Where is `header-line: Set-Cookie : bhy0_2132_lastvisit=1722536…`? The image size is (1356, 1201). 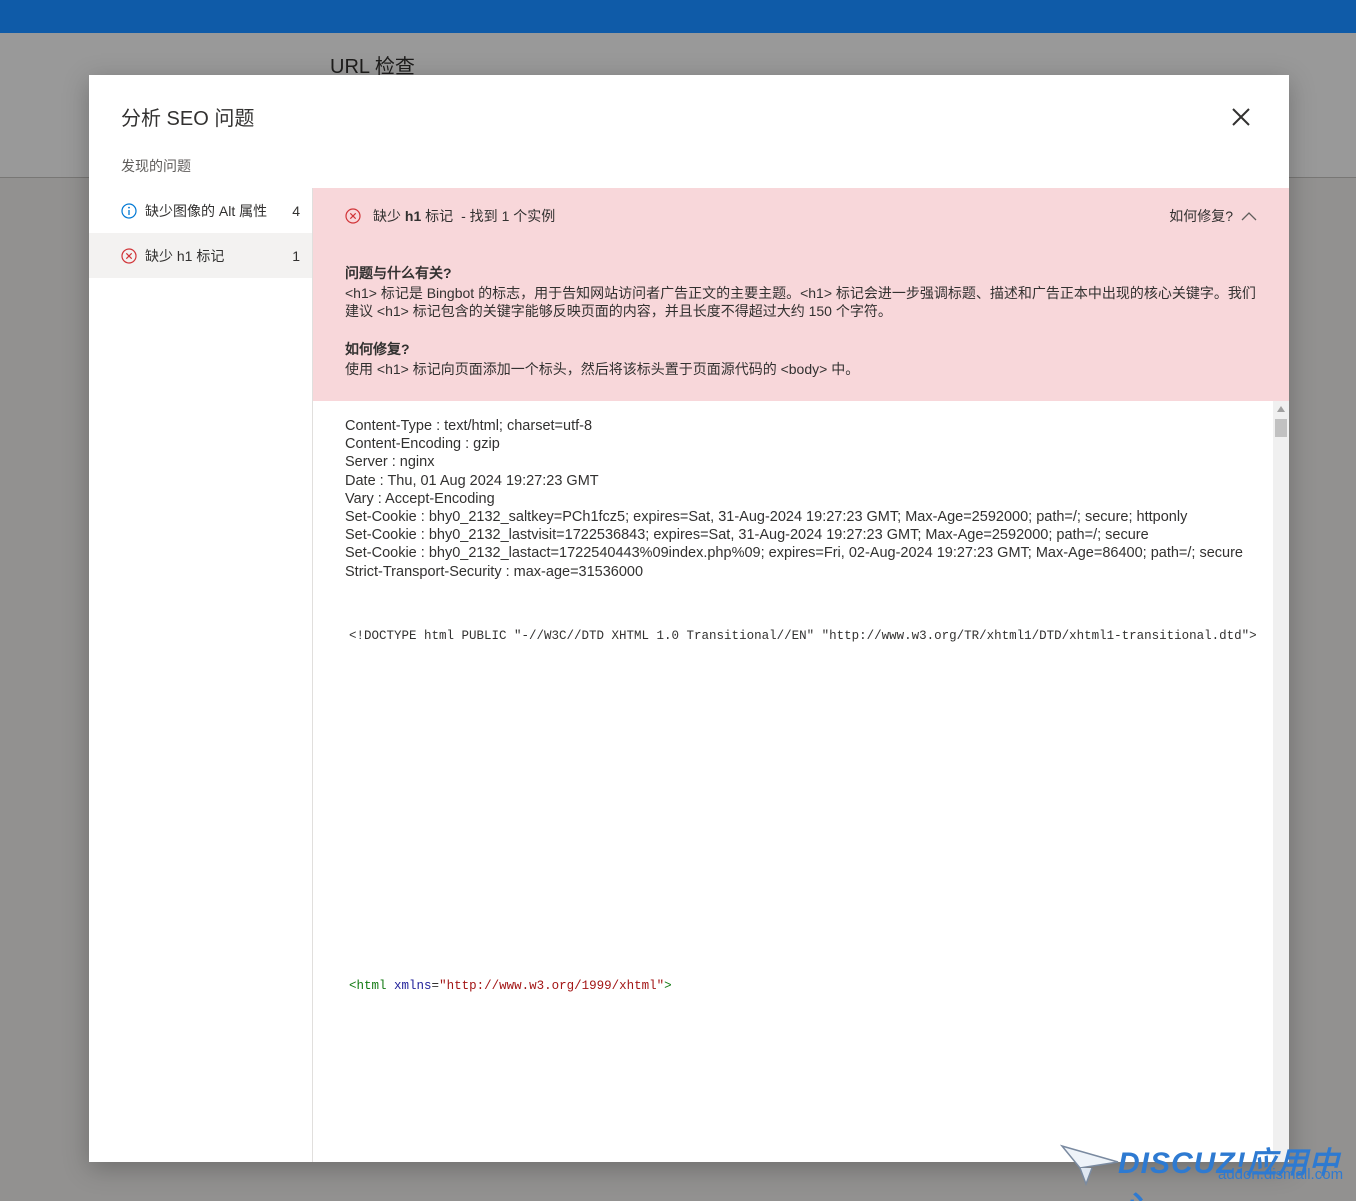 header-line: Set-Cookie : bhy0_2132_lastvisit=1722536… is located at coordinates (747, 535).